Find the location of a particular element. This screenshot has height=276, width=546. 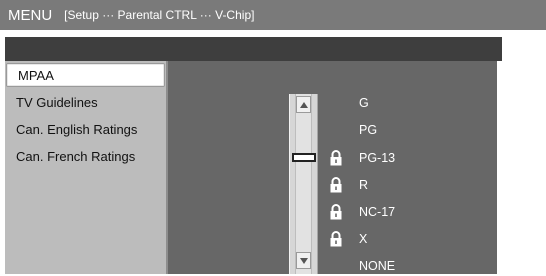

sidebar-item-tv-guidelines: TV Guidelines is located at coordinates (85, 103).